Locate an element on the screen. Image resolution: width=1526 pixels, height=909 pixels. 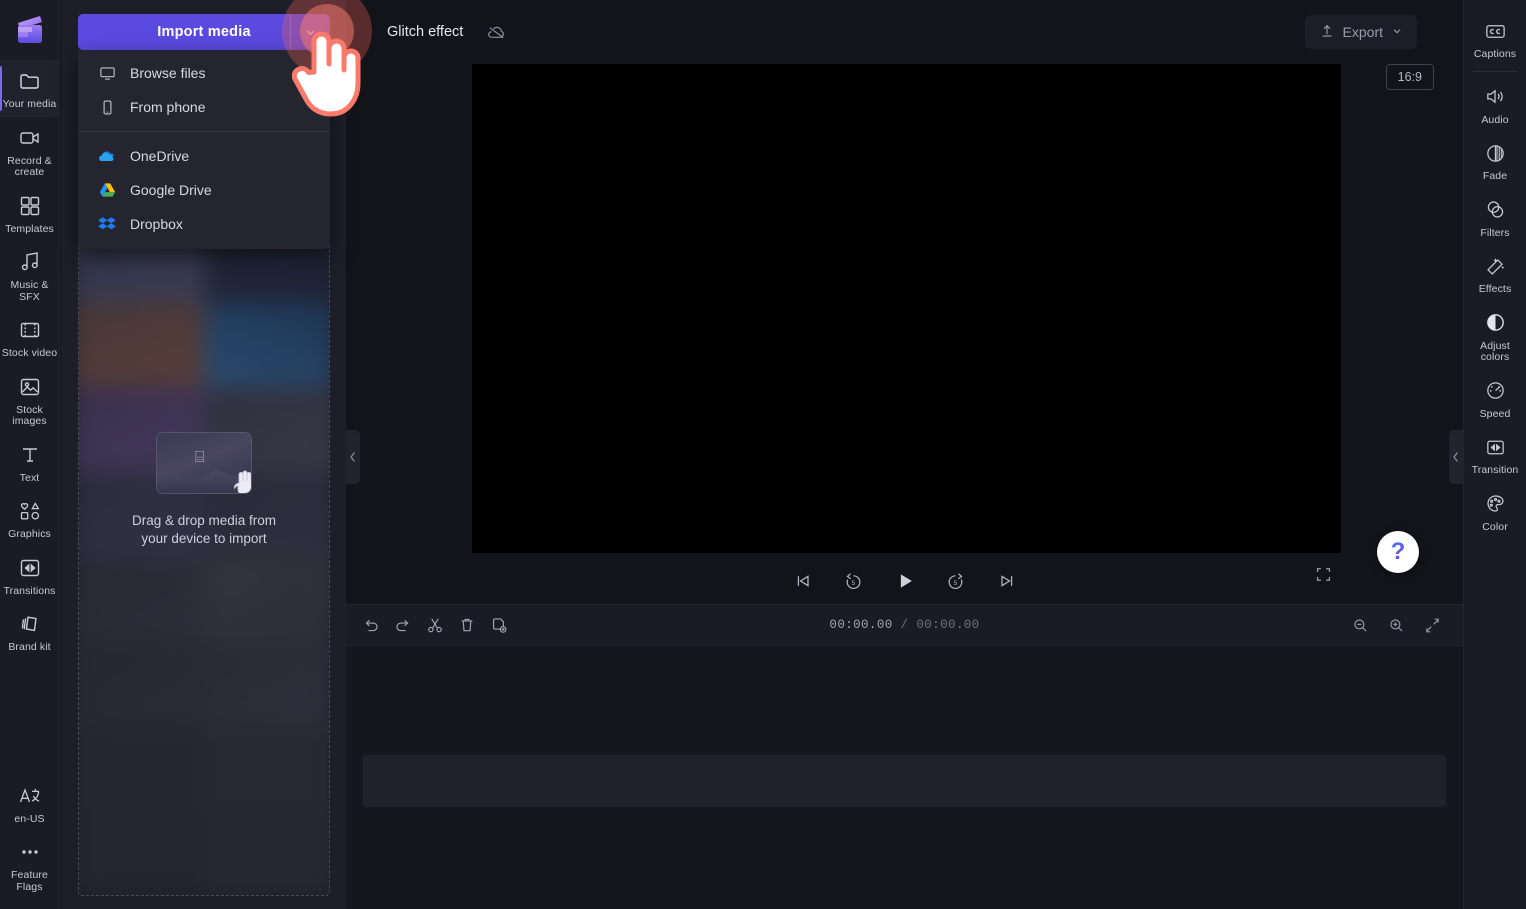
clipchamp-logo is located at coordinates (30, 30).